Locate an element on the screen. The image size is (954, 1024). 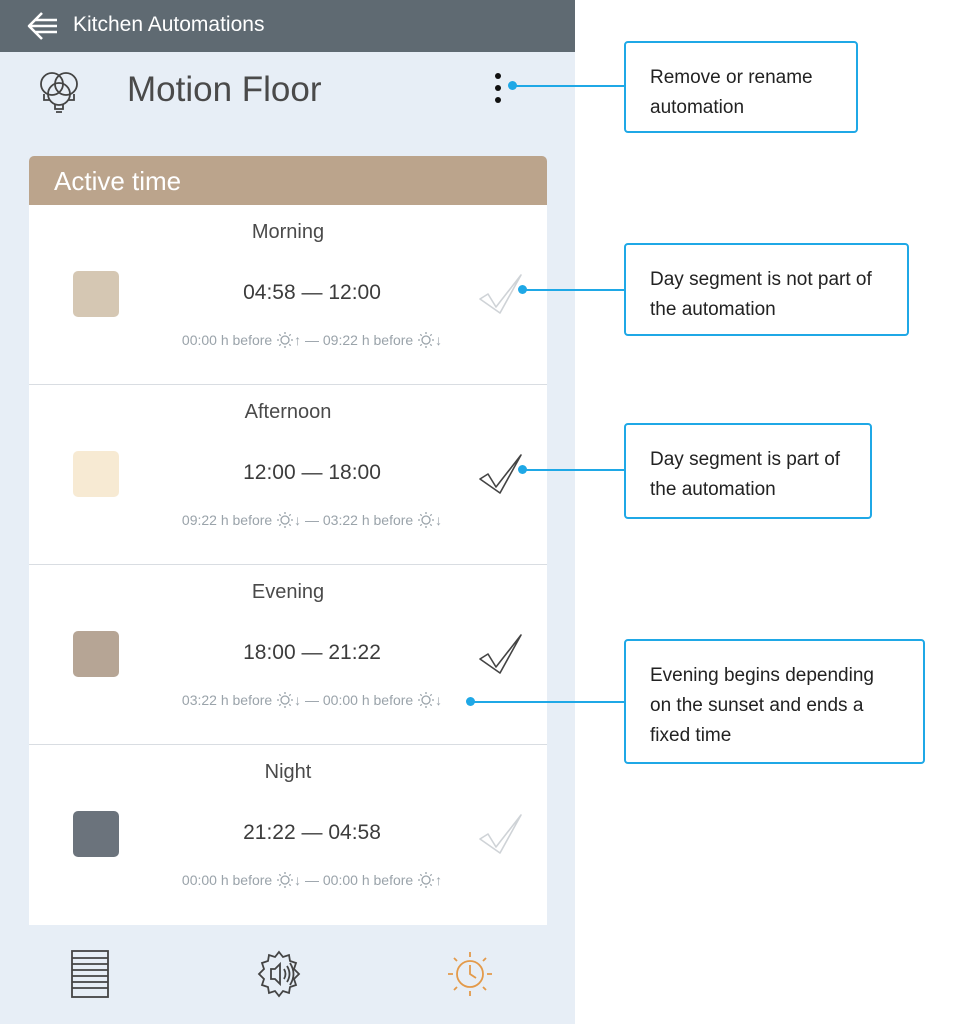
callout-menu-dot is located at coordinates (512, 85).